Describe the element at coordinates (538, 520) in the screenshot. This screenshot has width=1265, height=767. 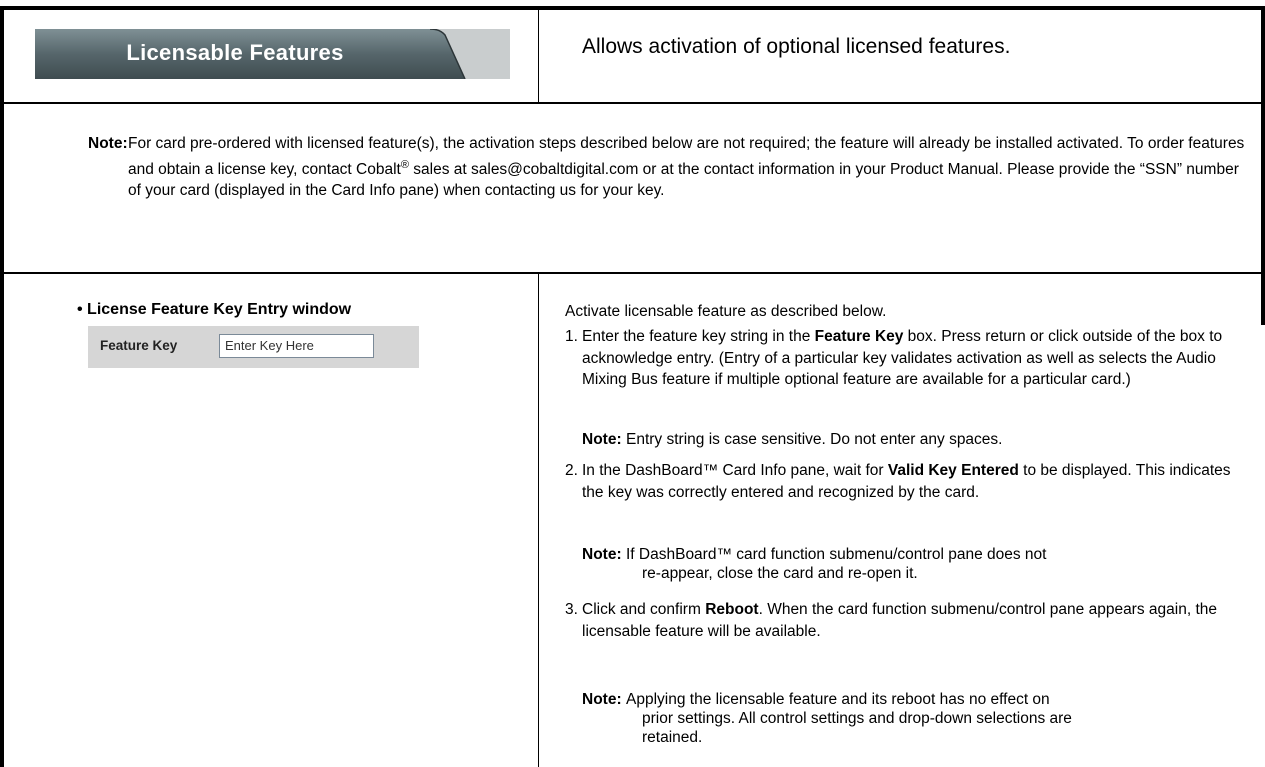
I see `body-column-divider` at that location.